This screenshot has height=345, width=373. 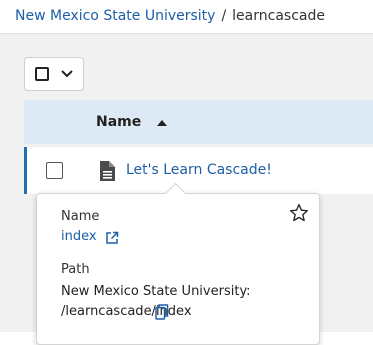 I want to click on table-header-row: Name, so click(x=198, y=122).